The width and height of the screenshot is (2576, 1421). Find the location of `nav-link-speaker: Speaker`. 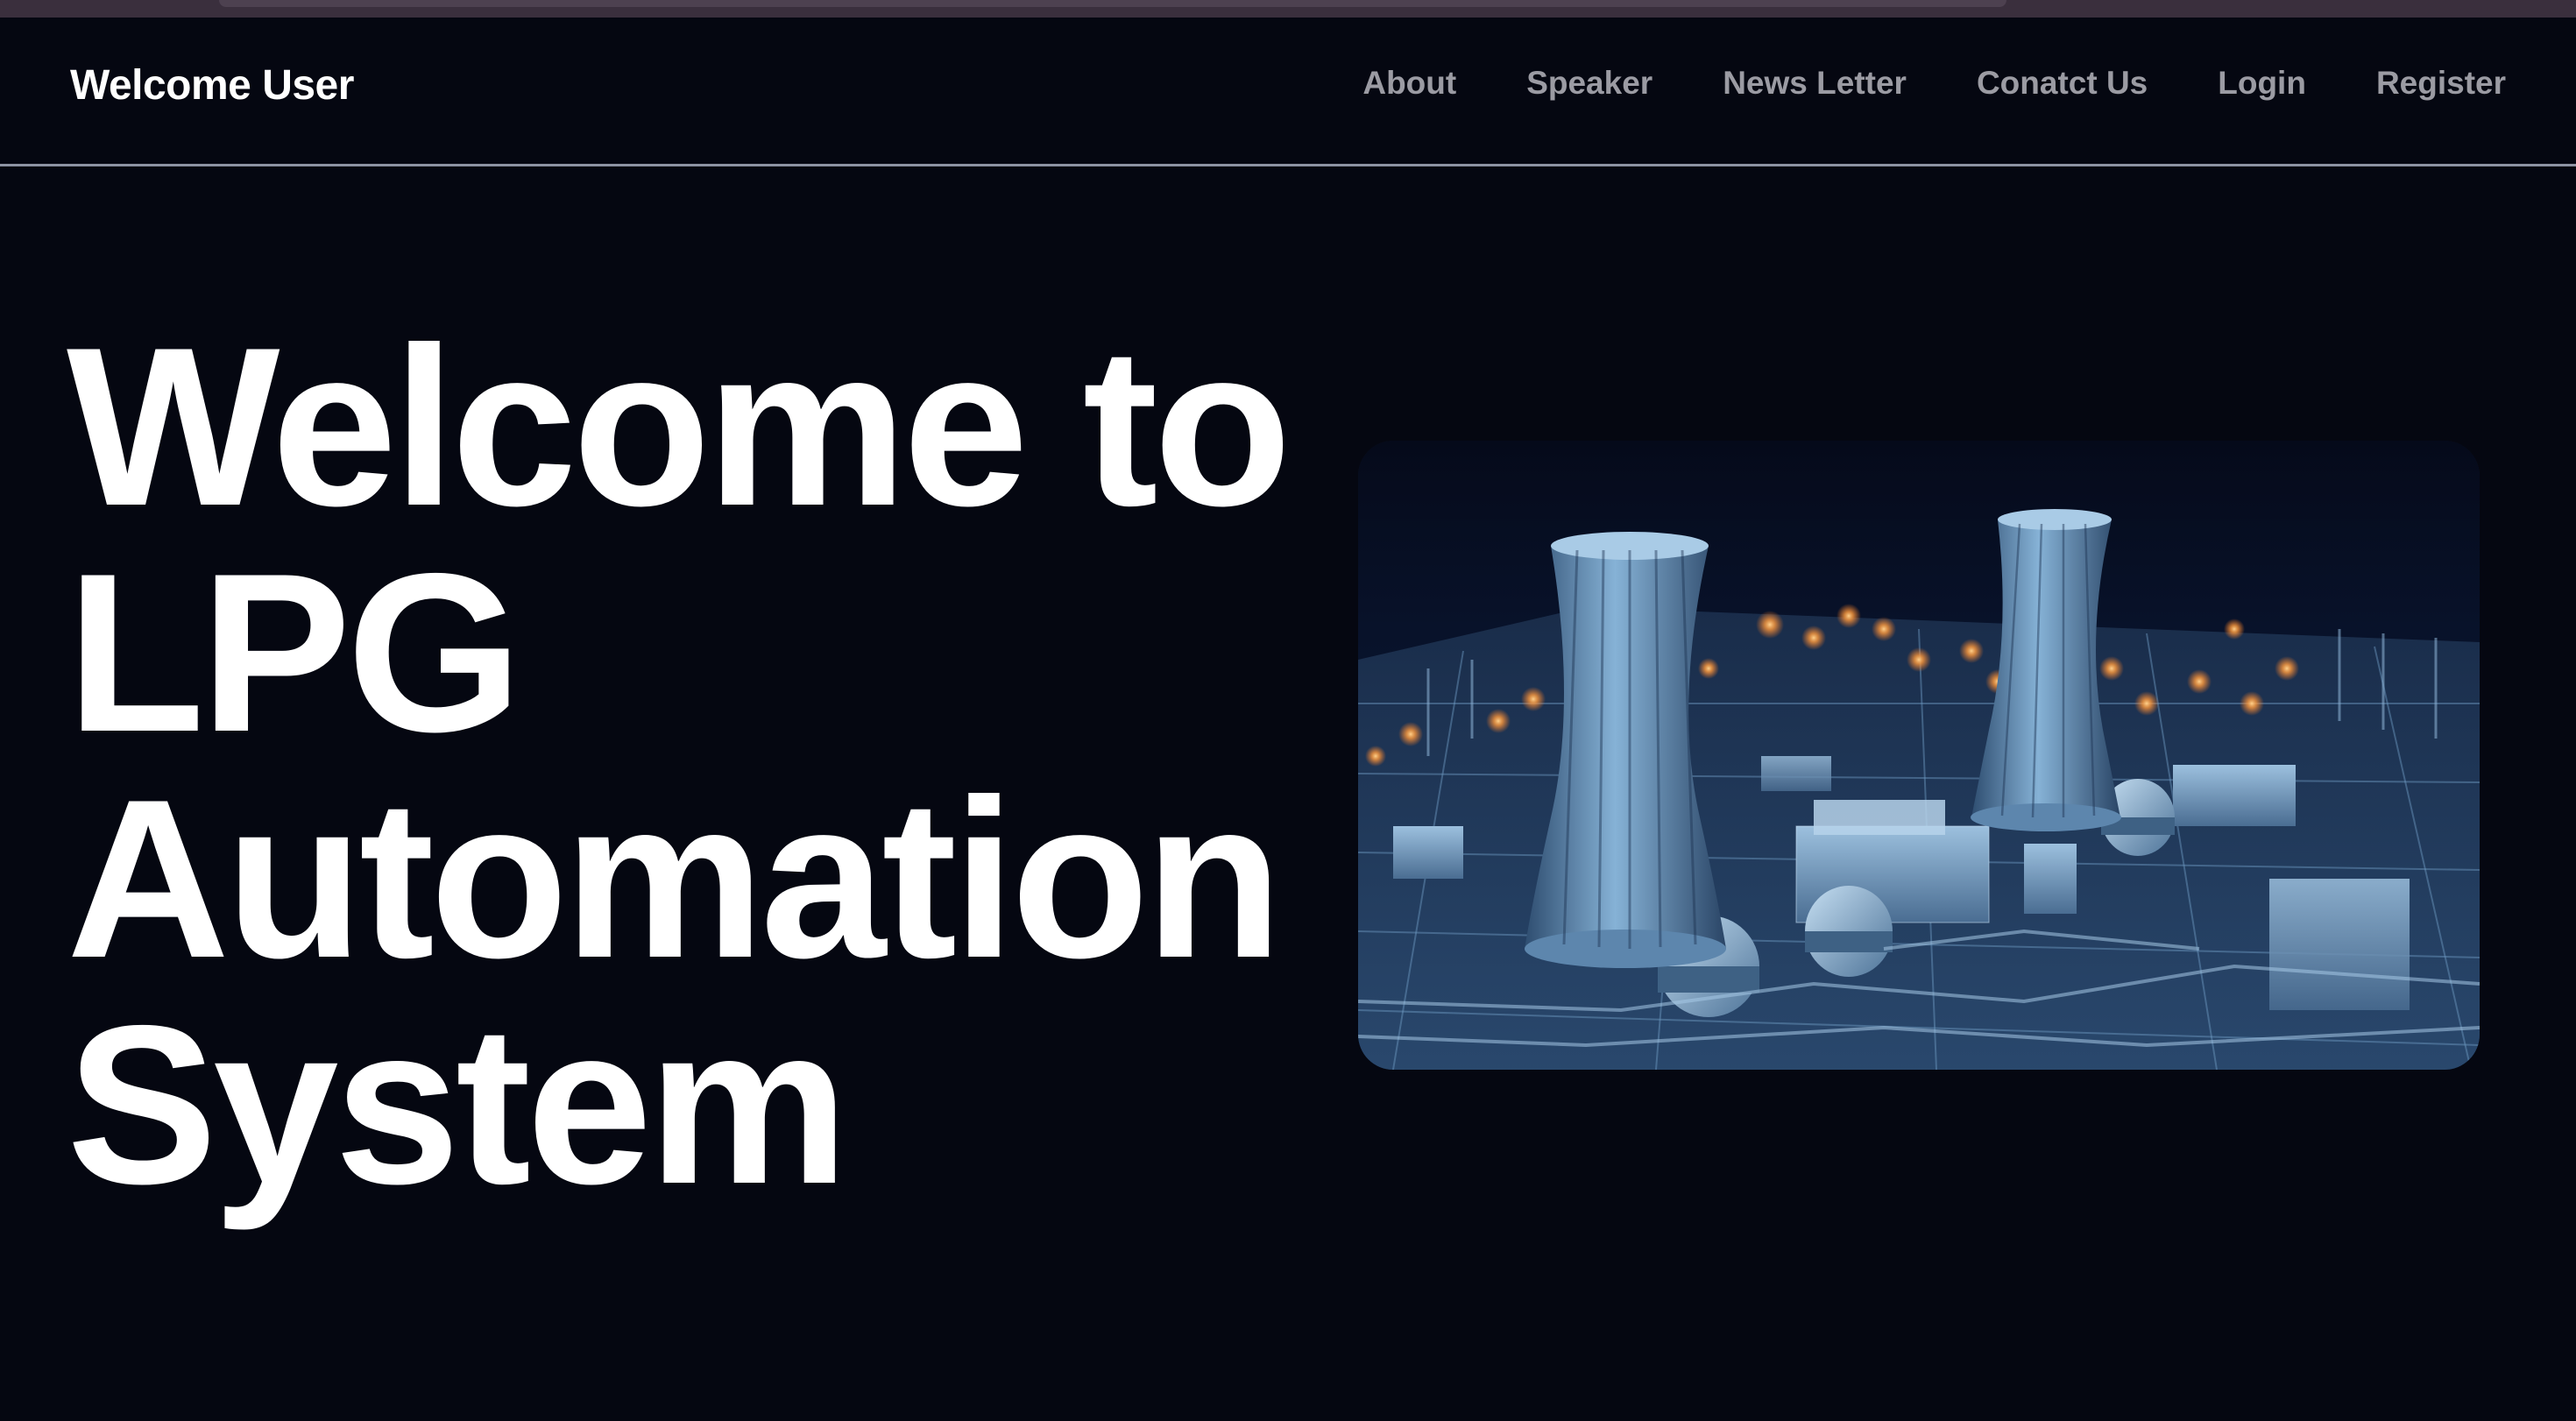

nav-link-speaker: Speaker is located at coordinates (1589, 83).